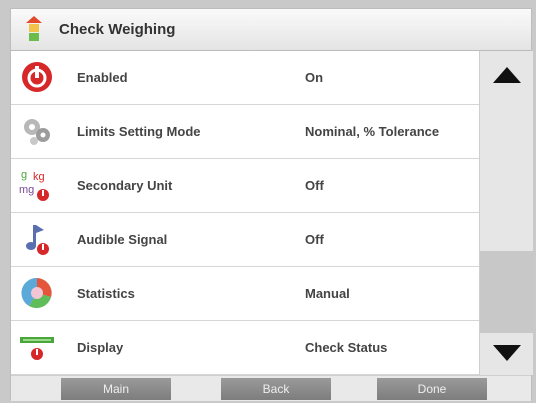  I want to click on scrollbar, so click(506, 213).